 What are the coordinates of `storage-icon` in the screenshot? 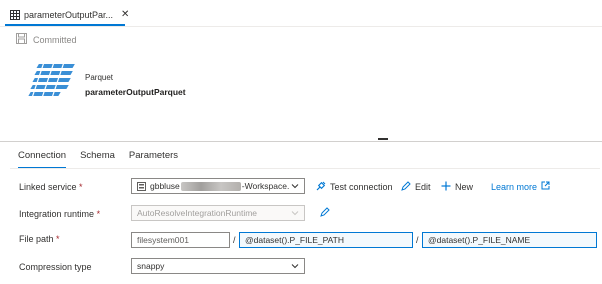 It's located at (141, 186).